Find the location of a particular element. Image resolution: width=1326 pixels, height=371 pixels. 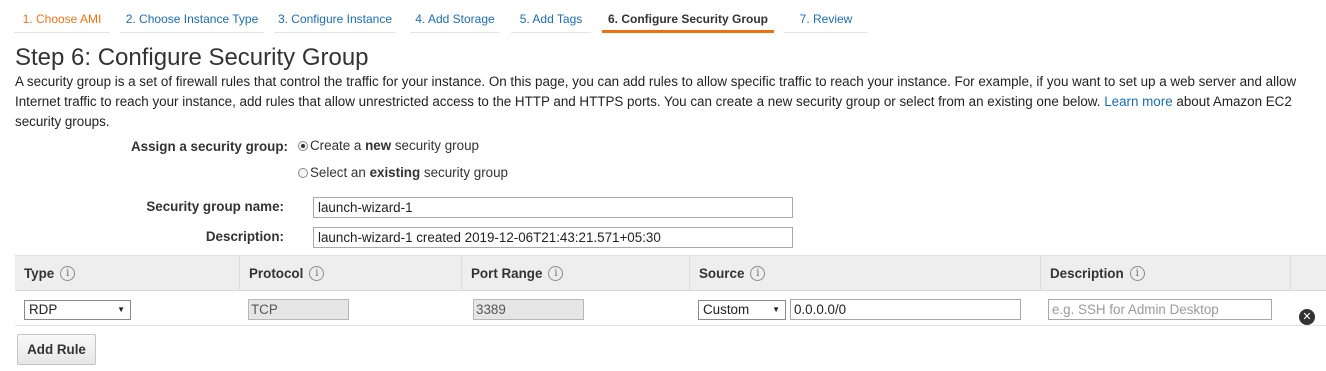

tab-add-tags: 5. Add Tags is located at coordinates (551, 19).